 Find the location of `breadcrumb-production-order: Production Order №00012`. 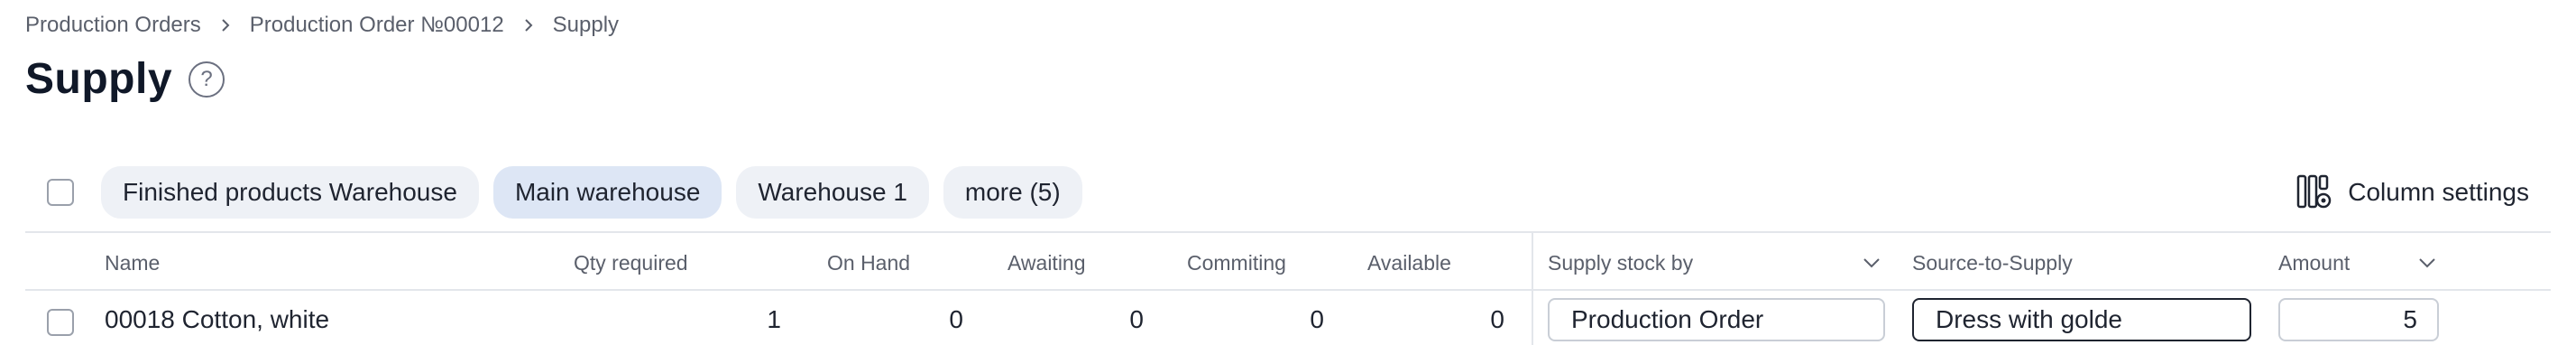

breadcrumb-production-order: Production Order №00012 is located at coordinates (377, 25).